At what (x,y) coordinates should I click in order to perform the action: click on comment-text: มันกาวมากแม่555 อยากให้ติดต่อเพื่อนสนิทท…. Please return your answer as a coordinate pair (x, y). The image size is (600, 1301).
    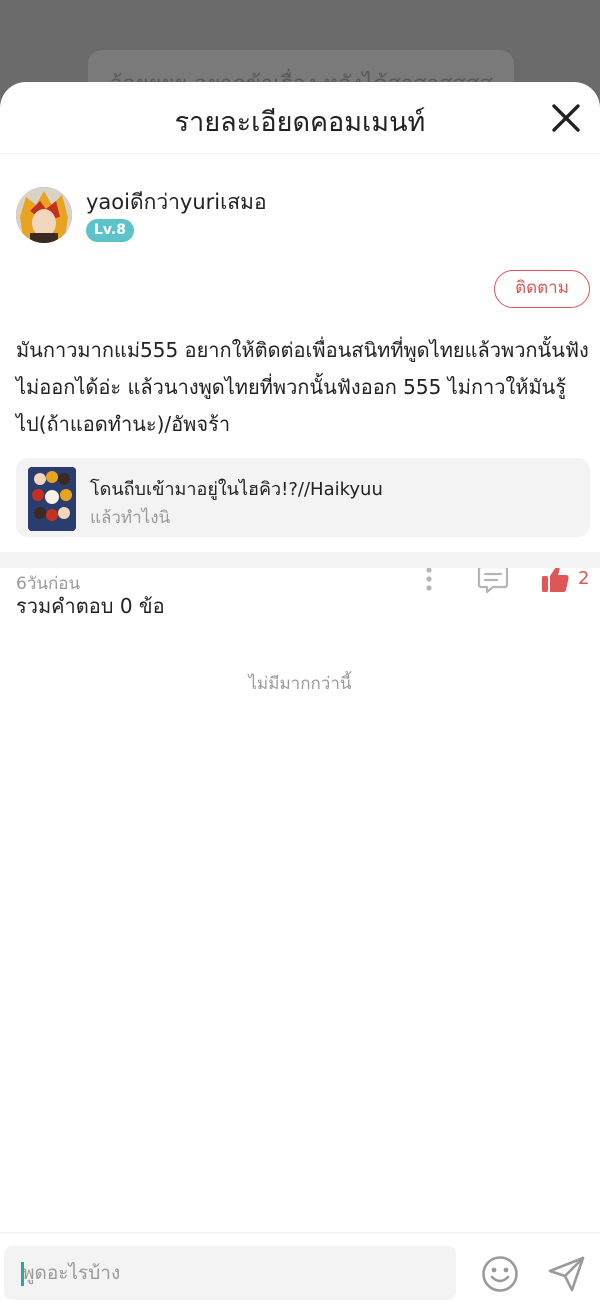
    Looking at the image, I should click on (302, 387).